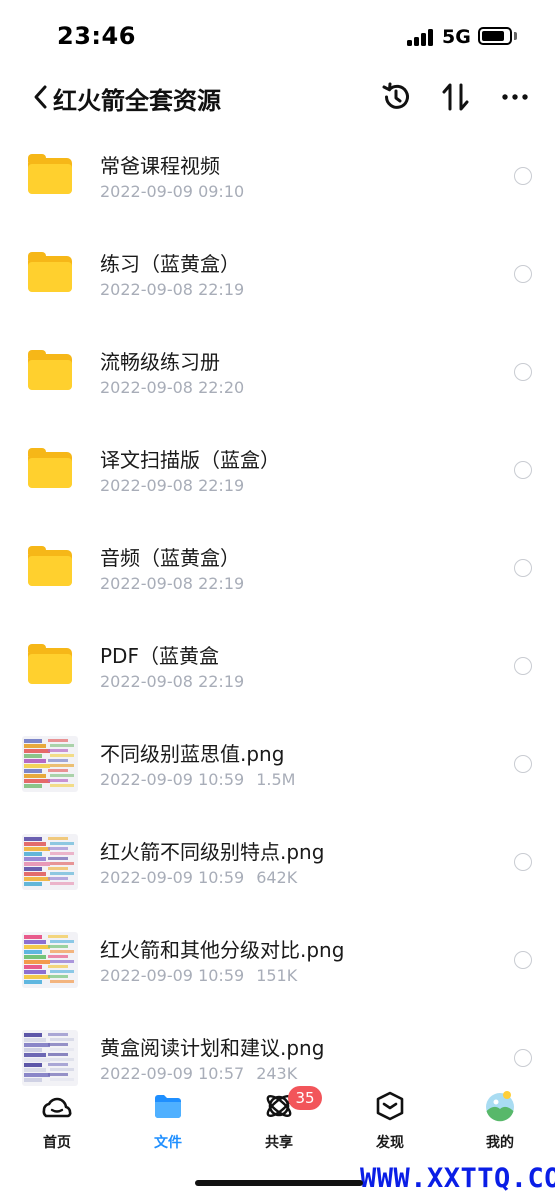 The image size is (555, 1200). Describe the element at coordinates (277, 671) in the screenshot. I see `file-row: PDF（蓝黄盒 2022-09-08 22:19` at that location.